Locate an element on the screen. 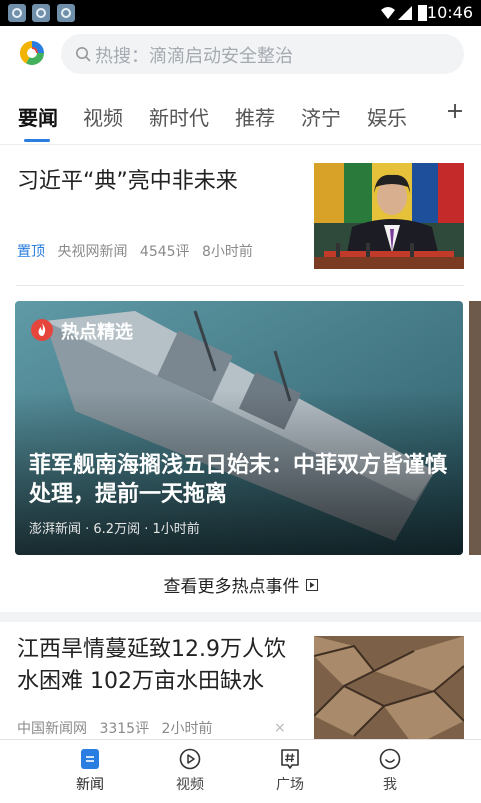  hash-icon is located at coordinates (290, 759).